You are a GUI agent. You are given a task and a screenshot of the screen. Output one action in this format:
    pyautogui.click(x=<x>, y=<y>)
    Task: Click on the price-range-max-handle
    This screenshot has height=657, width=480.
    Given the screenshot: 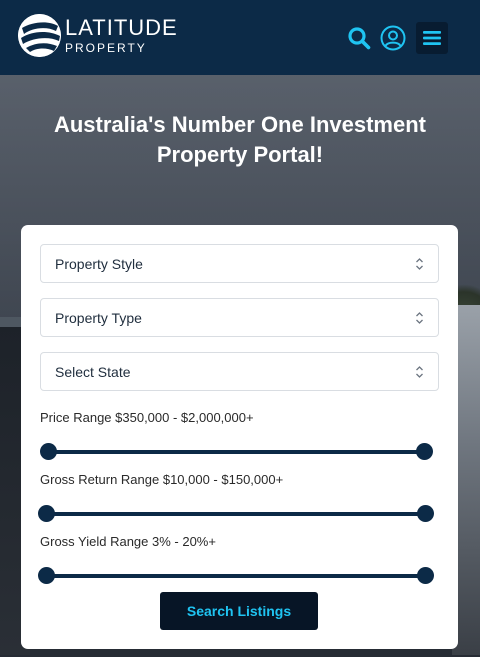 What is the action you would take?
    pyautogui.click(x=424, y=451)
    